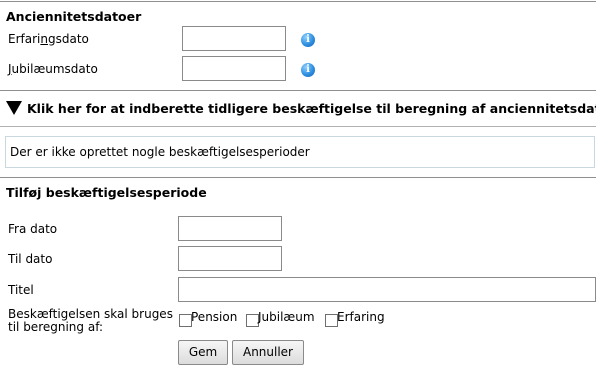  Describe the element at coordinates (298, 126) in the screenshot. I see `list-divider` at that location.